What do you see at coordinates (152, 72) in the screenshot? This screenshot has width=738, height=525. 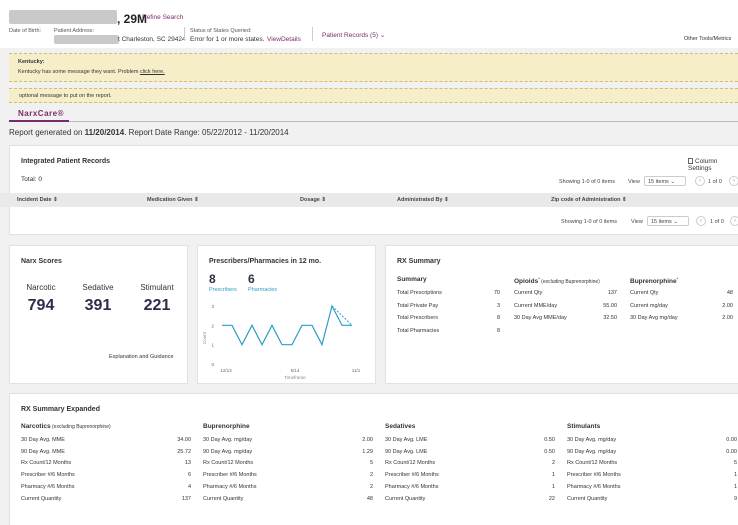 I see `click-here-link: click here.` at bounding box center [152, 72].